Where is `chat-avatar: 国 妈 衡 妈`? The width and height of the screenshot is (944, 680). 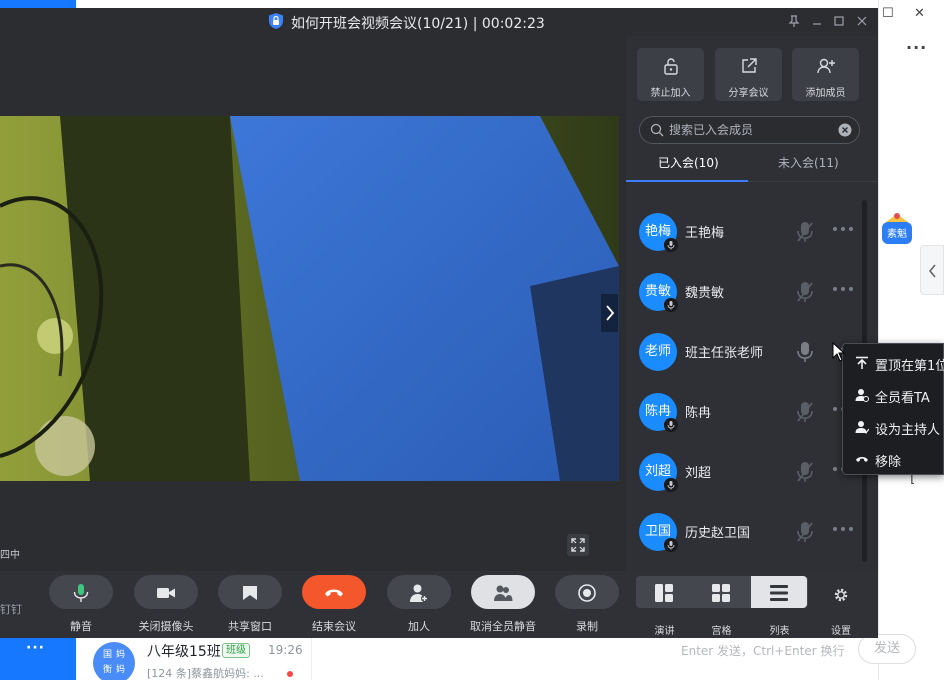
chat-avatar: 国 妈 衡 妈 is located at coordinates (114, 661).